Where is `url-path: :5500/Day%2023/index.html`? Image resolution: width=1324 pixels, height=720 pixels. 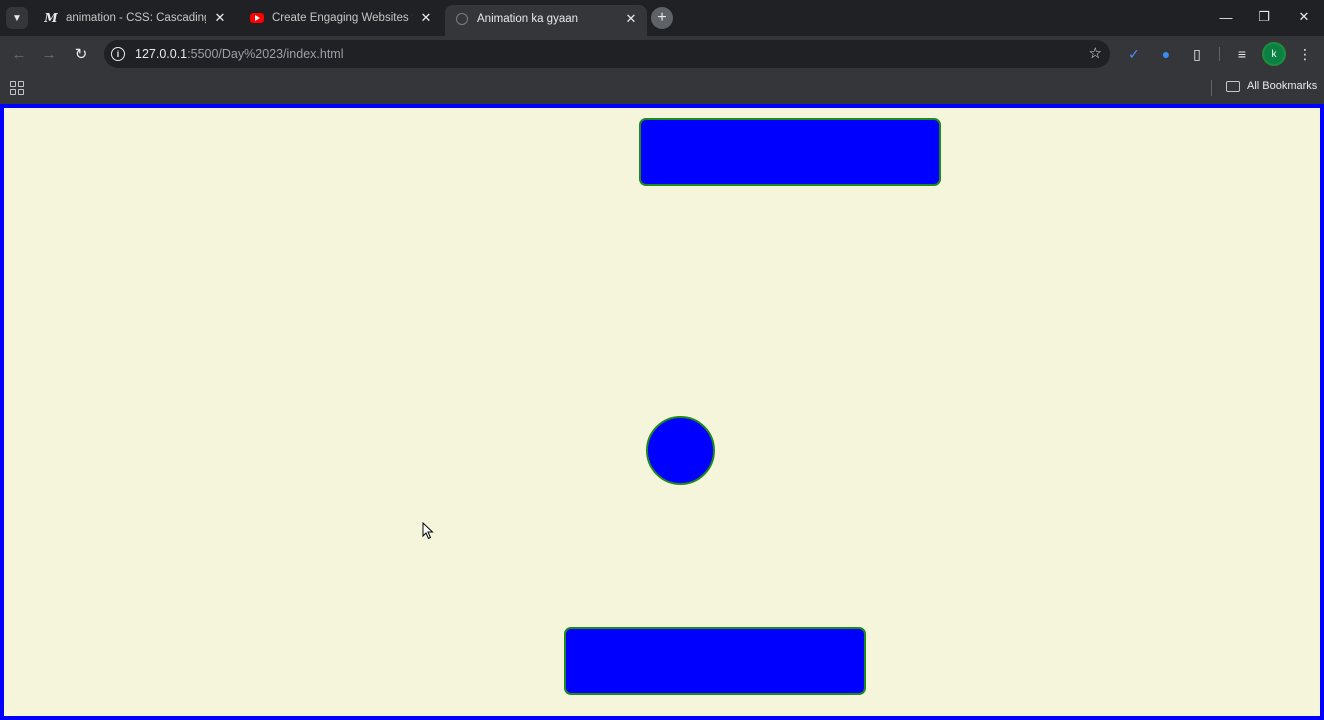
url-path: :5500/Day%2023/index.html is located at coordinates (265, 54).